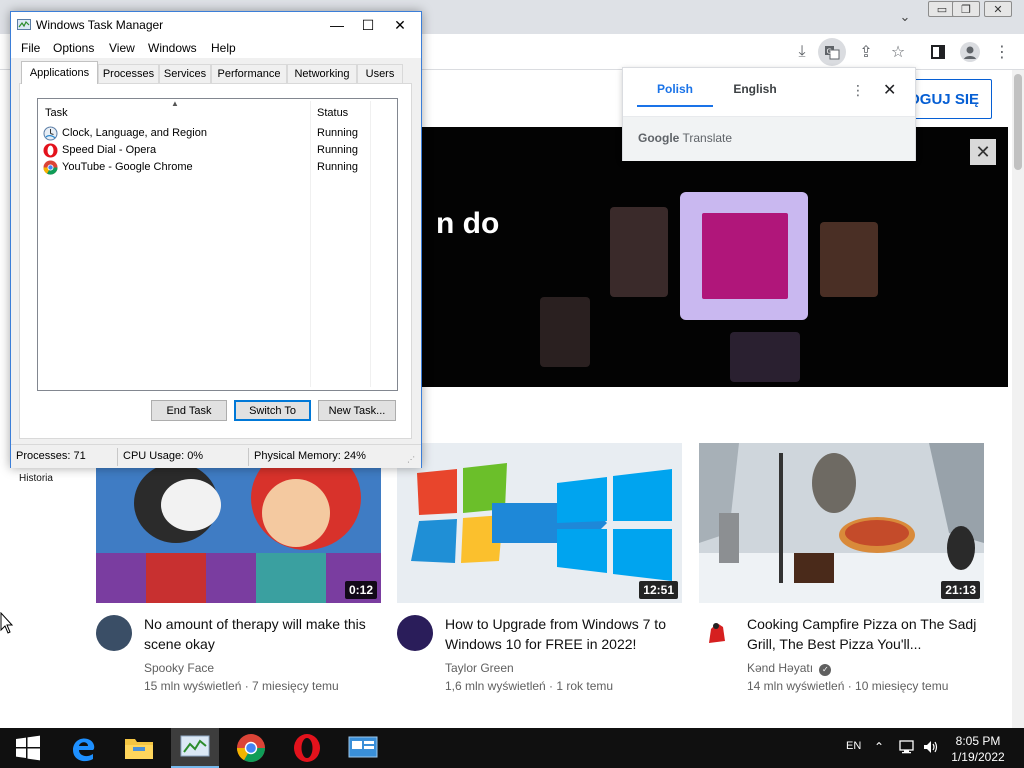  What do you see at coordinates (30, 48) in the screenshot?
I see `menu-file: File` at bounding box center [30, 48].